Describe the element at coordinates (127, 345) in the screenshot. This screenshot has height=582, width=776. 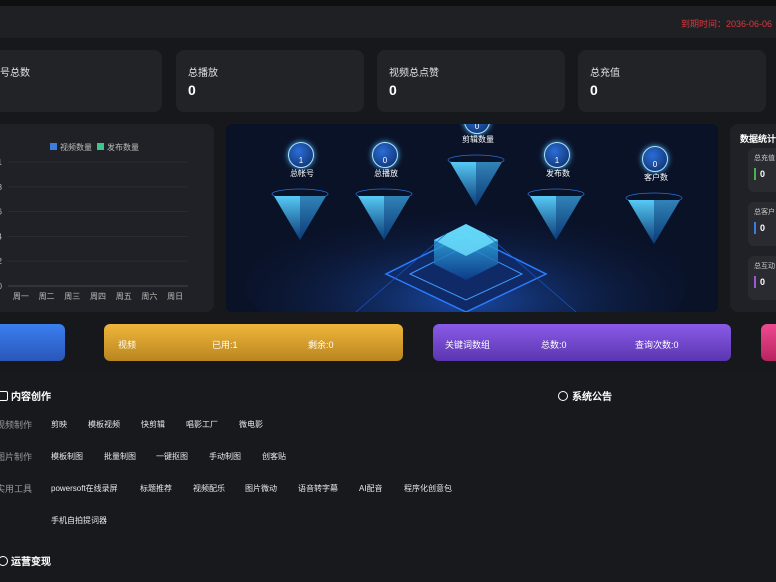
I see `pill-name: 视频` at that location.